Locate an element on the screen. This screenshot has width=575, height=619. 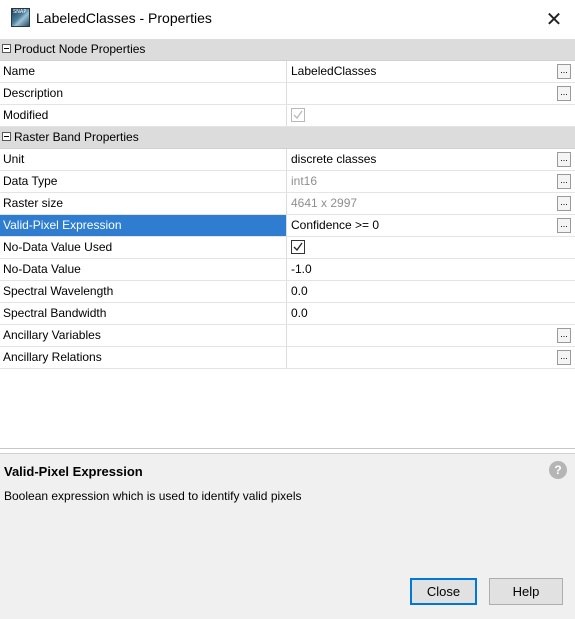
property-label: Ancillary Variables is located at coordinates (143, 335).